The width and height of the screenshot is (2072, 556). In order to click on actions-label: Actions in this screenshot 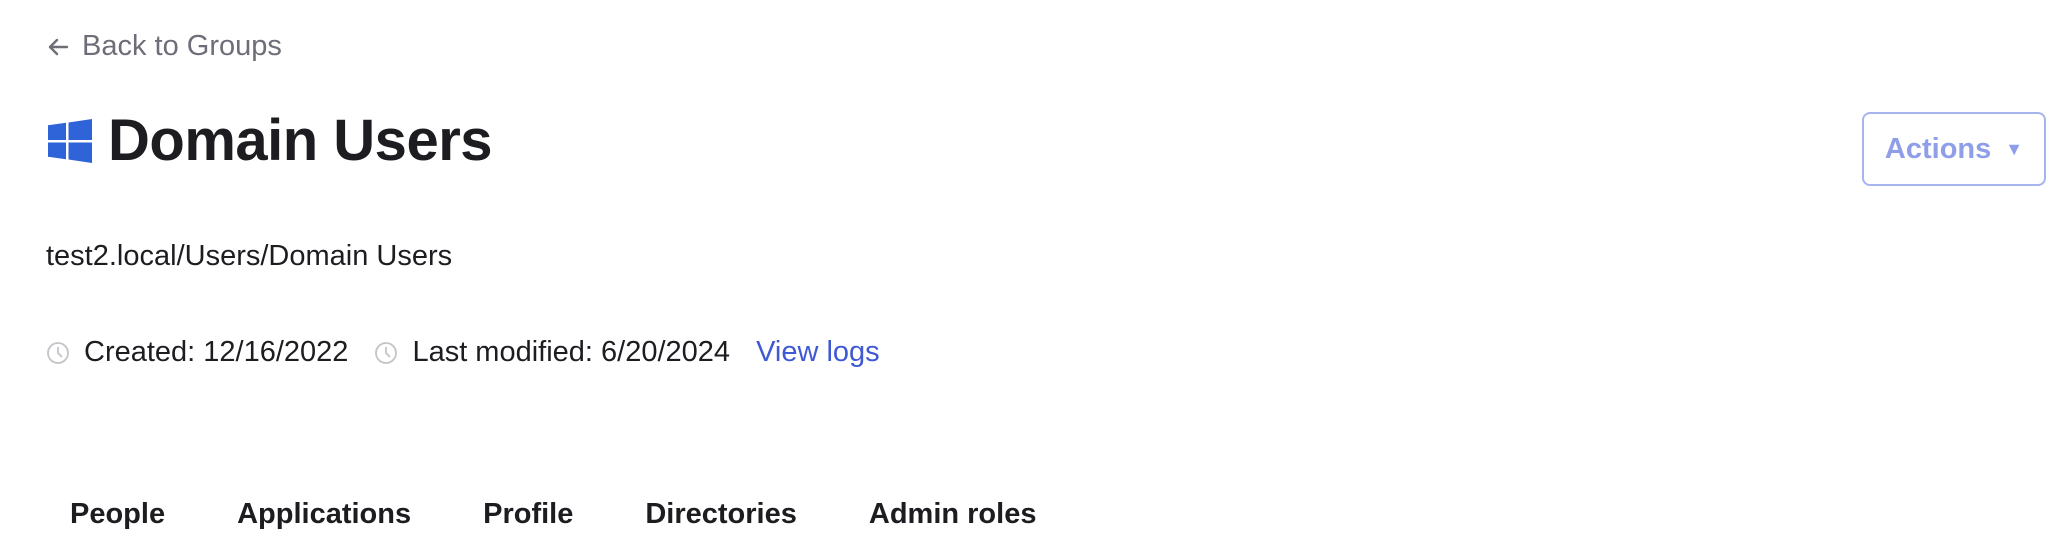, I will do `click(1938, 148)`.